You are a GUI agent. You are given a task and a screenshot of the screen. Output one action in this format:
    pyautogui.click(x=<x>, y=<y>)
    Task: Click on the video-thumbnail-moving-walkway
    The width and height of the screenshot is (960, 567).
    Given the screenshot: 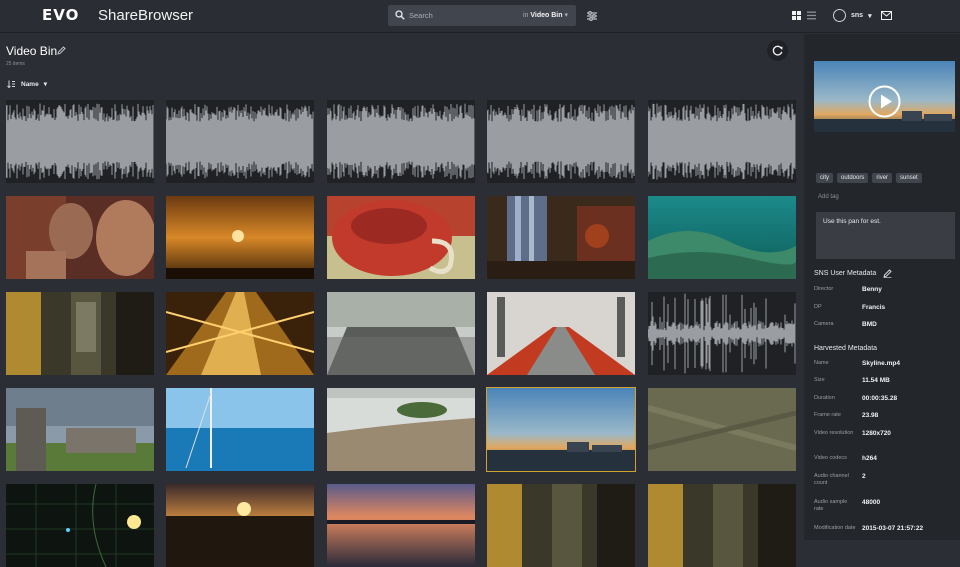 What is the action you would take?
    pyautogui.click(x=561, y=333)
    